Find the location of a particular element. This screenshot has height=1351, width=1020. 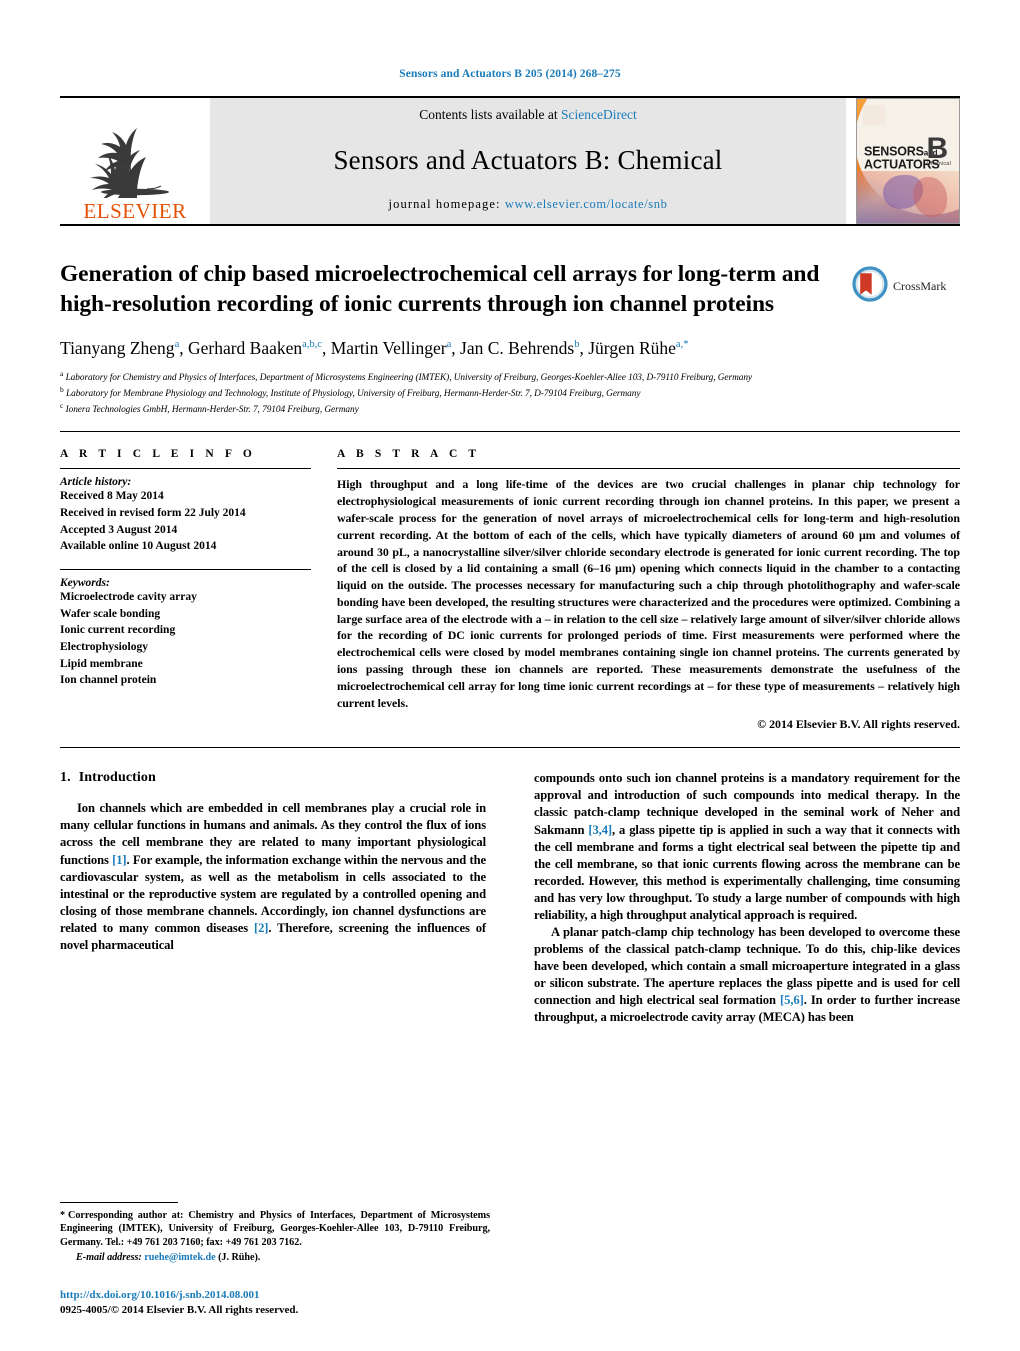

contents-prefix: Contents lists available at is located at coordinates (490, 114).